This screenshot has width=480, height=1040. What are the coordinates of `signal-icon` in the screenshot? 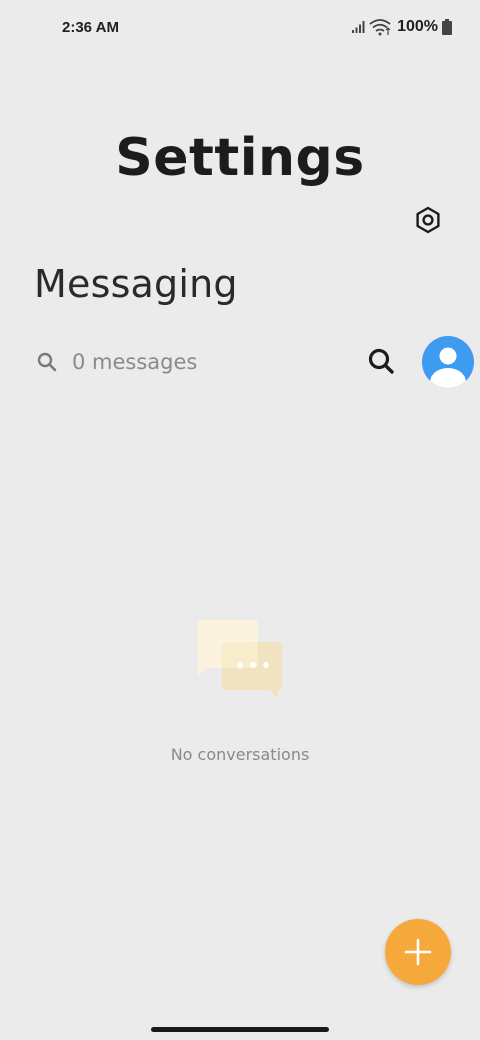 It's located at (358, 27).